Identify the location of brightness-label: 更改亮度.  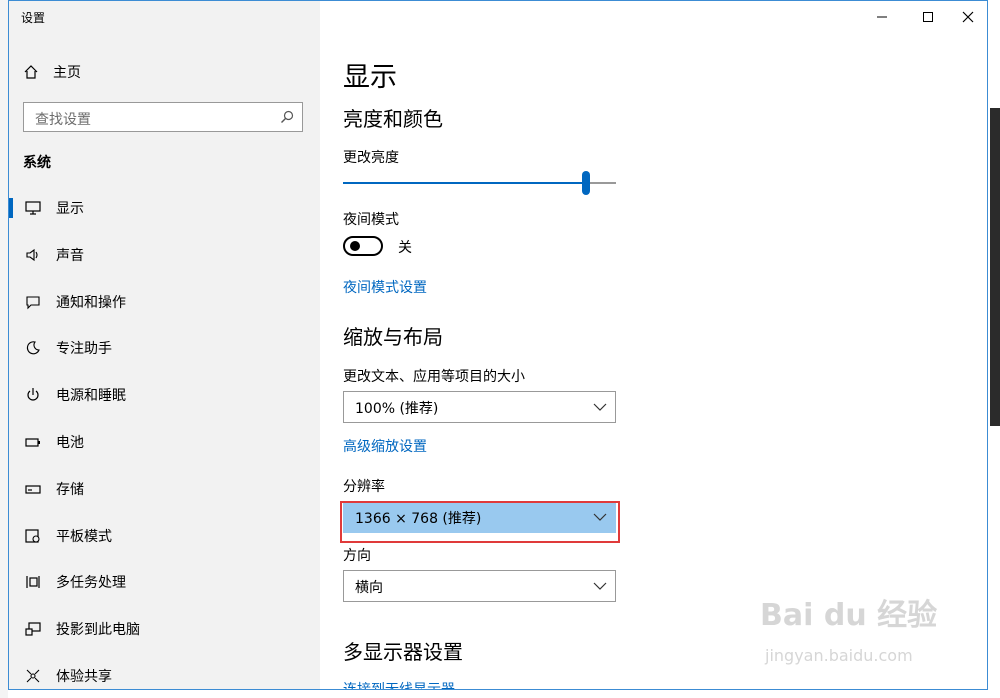
(371, 158).